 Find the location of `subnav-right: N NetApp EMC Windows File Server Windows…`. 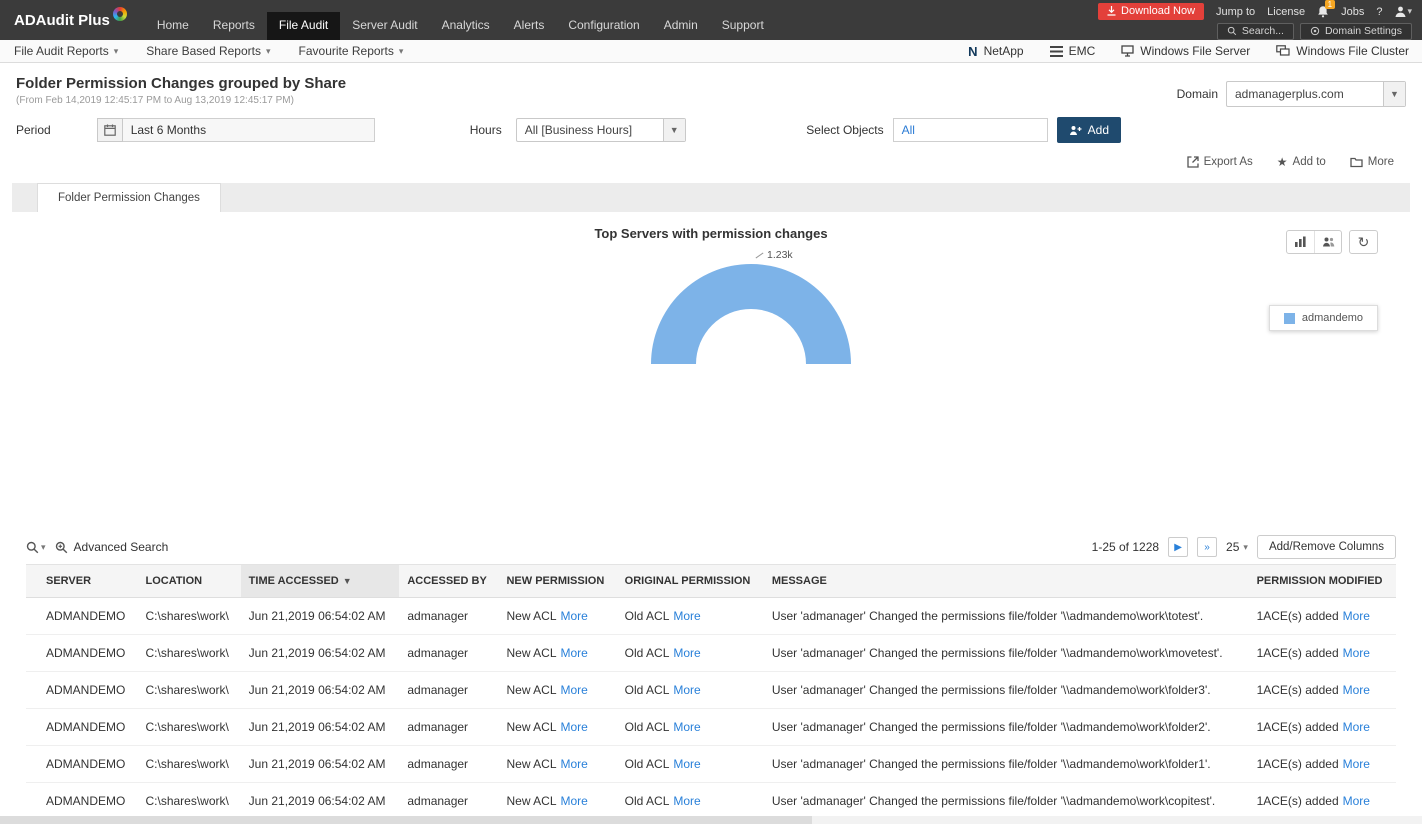

subnav-right: N NetApp EMC Windows File Server Windows… is located at coordinates (1188, 51).